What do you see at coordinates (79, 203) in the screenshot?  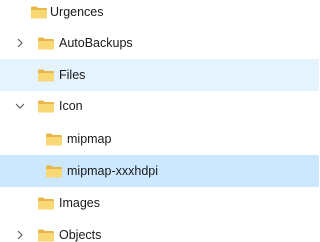 I see `tree-item-label: Images` at bounding box center [79, 203].